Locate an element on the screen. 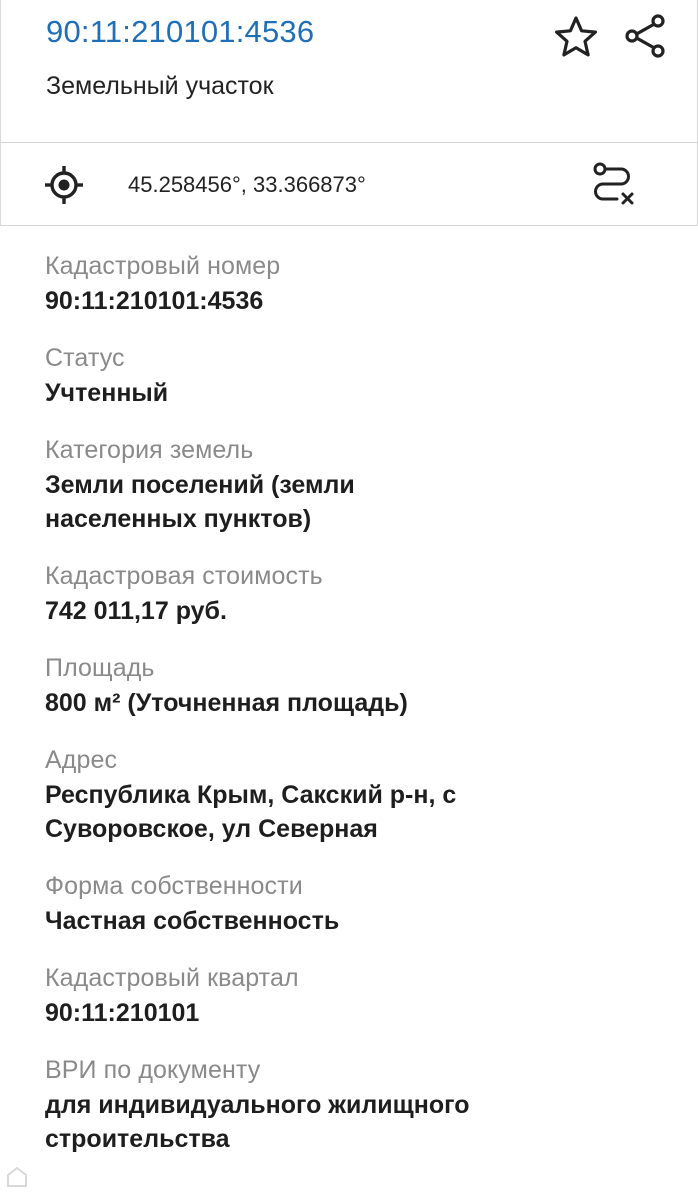 This screenshot has height=1200, width=698. field-status: Статус Учтенный is located at coordinates (355, 375).